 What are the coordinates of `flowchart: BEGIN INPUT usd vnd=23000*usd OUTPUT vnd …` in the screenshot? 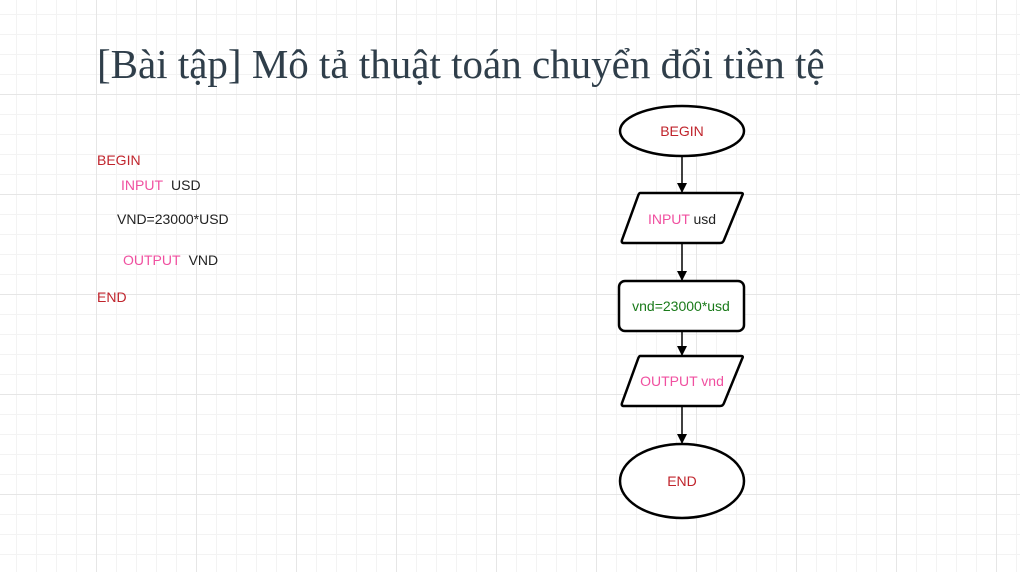 It's located at (681, 312).